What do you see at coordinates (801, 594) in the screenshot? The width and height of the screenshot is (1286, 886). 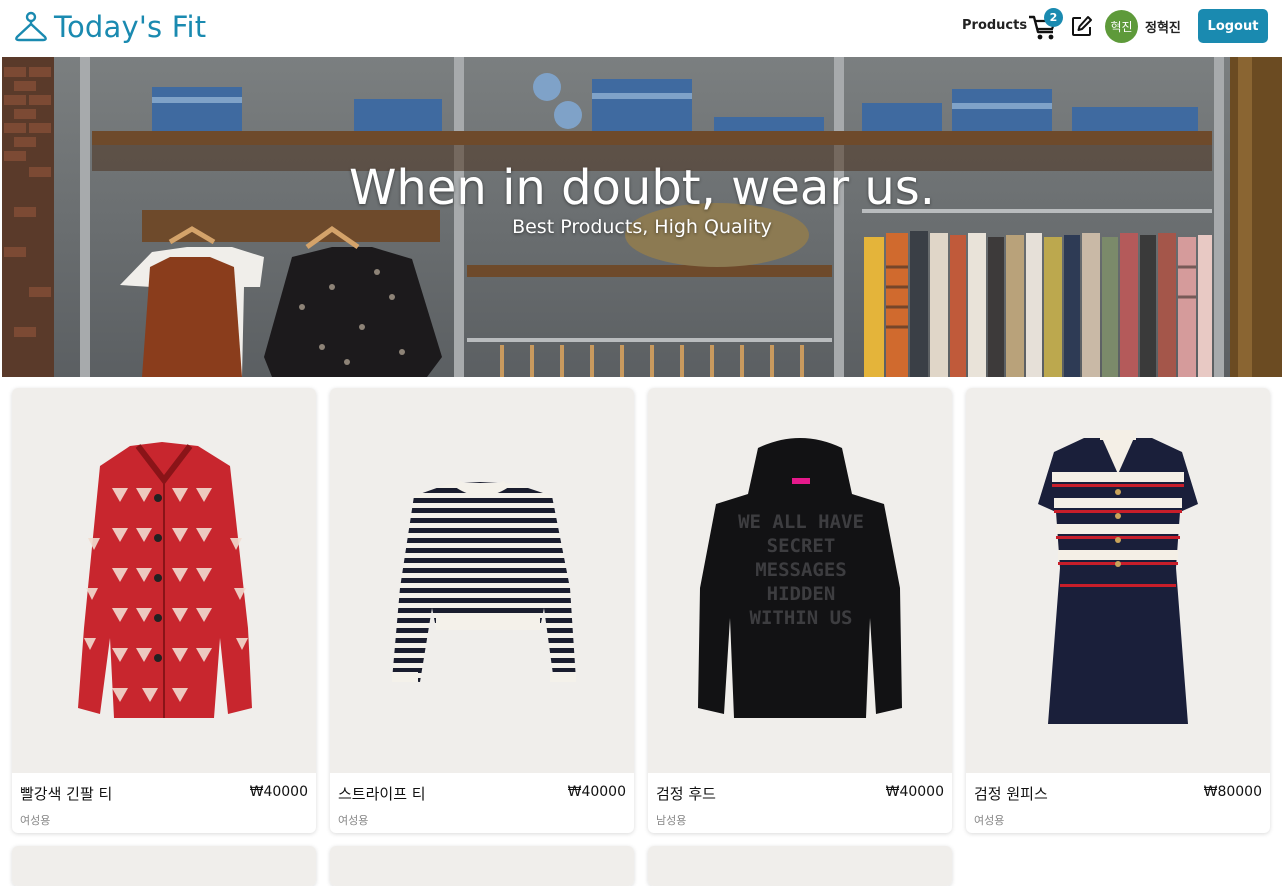 I see `svg-text: HIDDEN` at bounding box center [801, 594].